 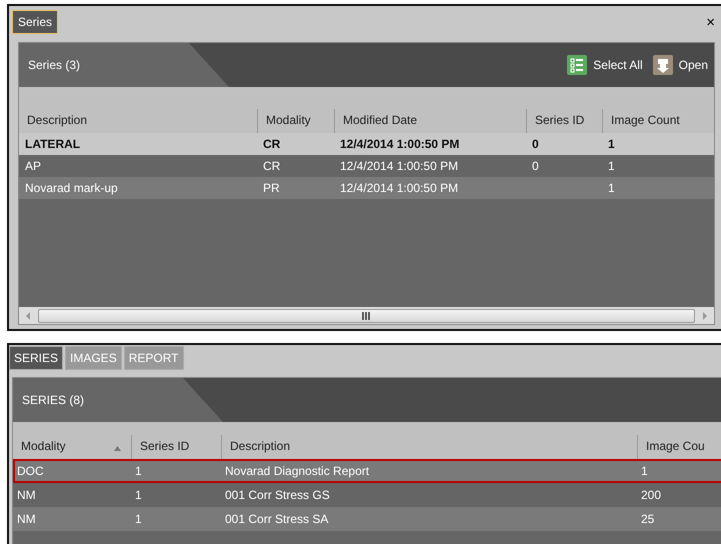 What do you see at coordinates (53, 400) in the screenshot?
I see `panel-title: SERIES (8)` at bounding box center [53, 400].